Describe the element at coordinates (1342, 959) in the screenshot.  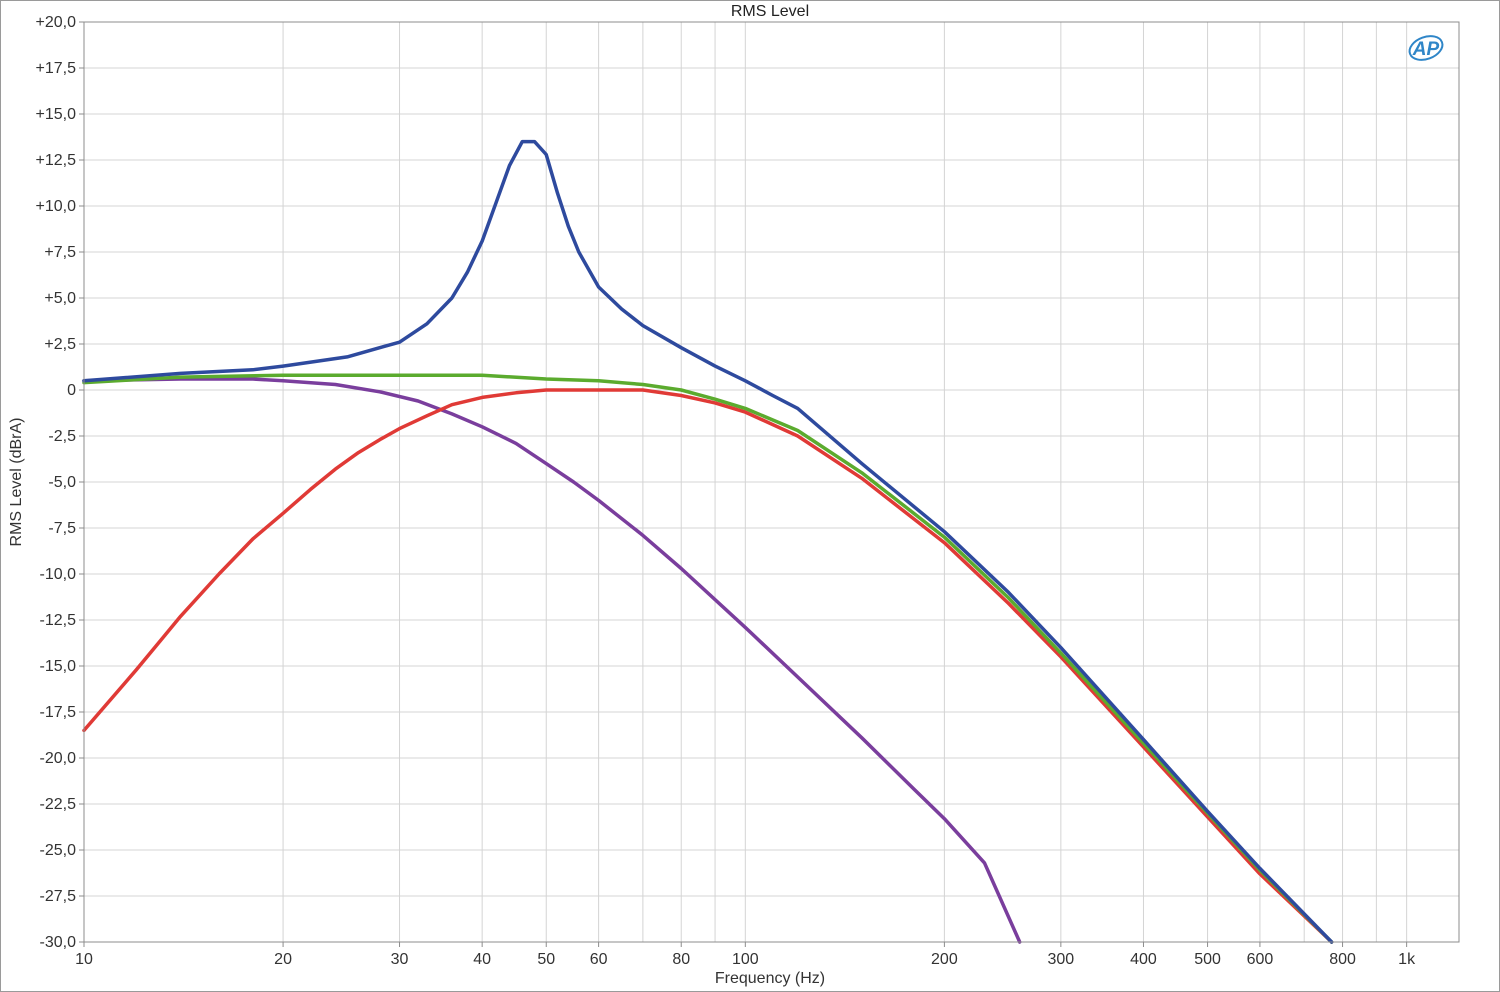
I see `x-tick-label: 800` at that location.